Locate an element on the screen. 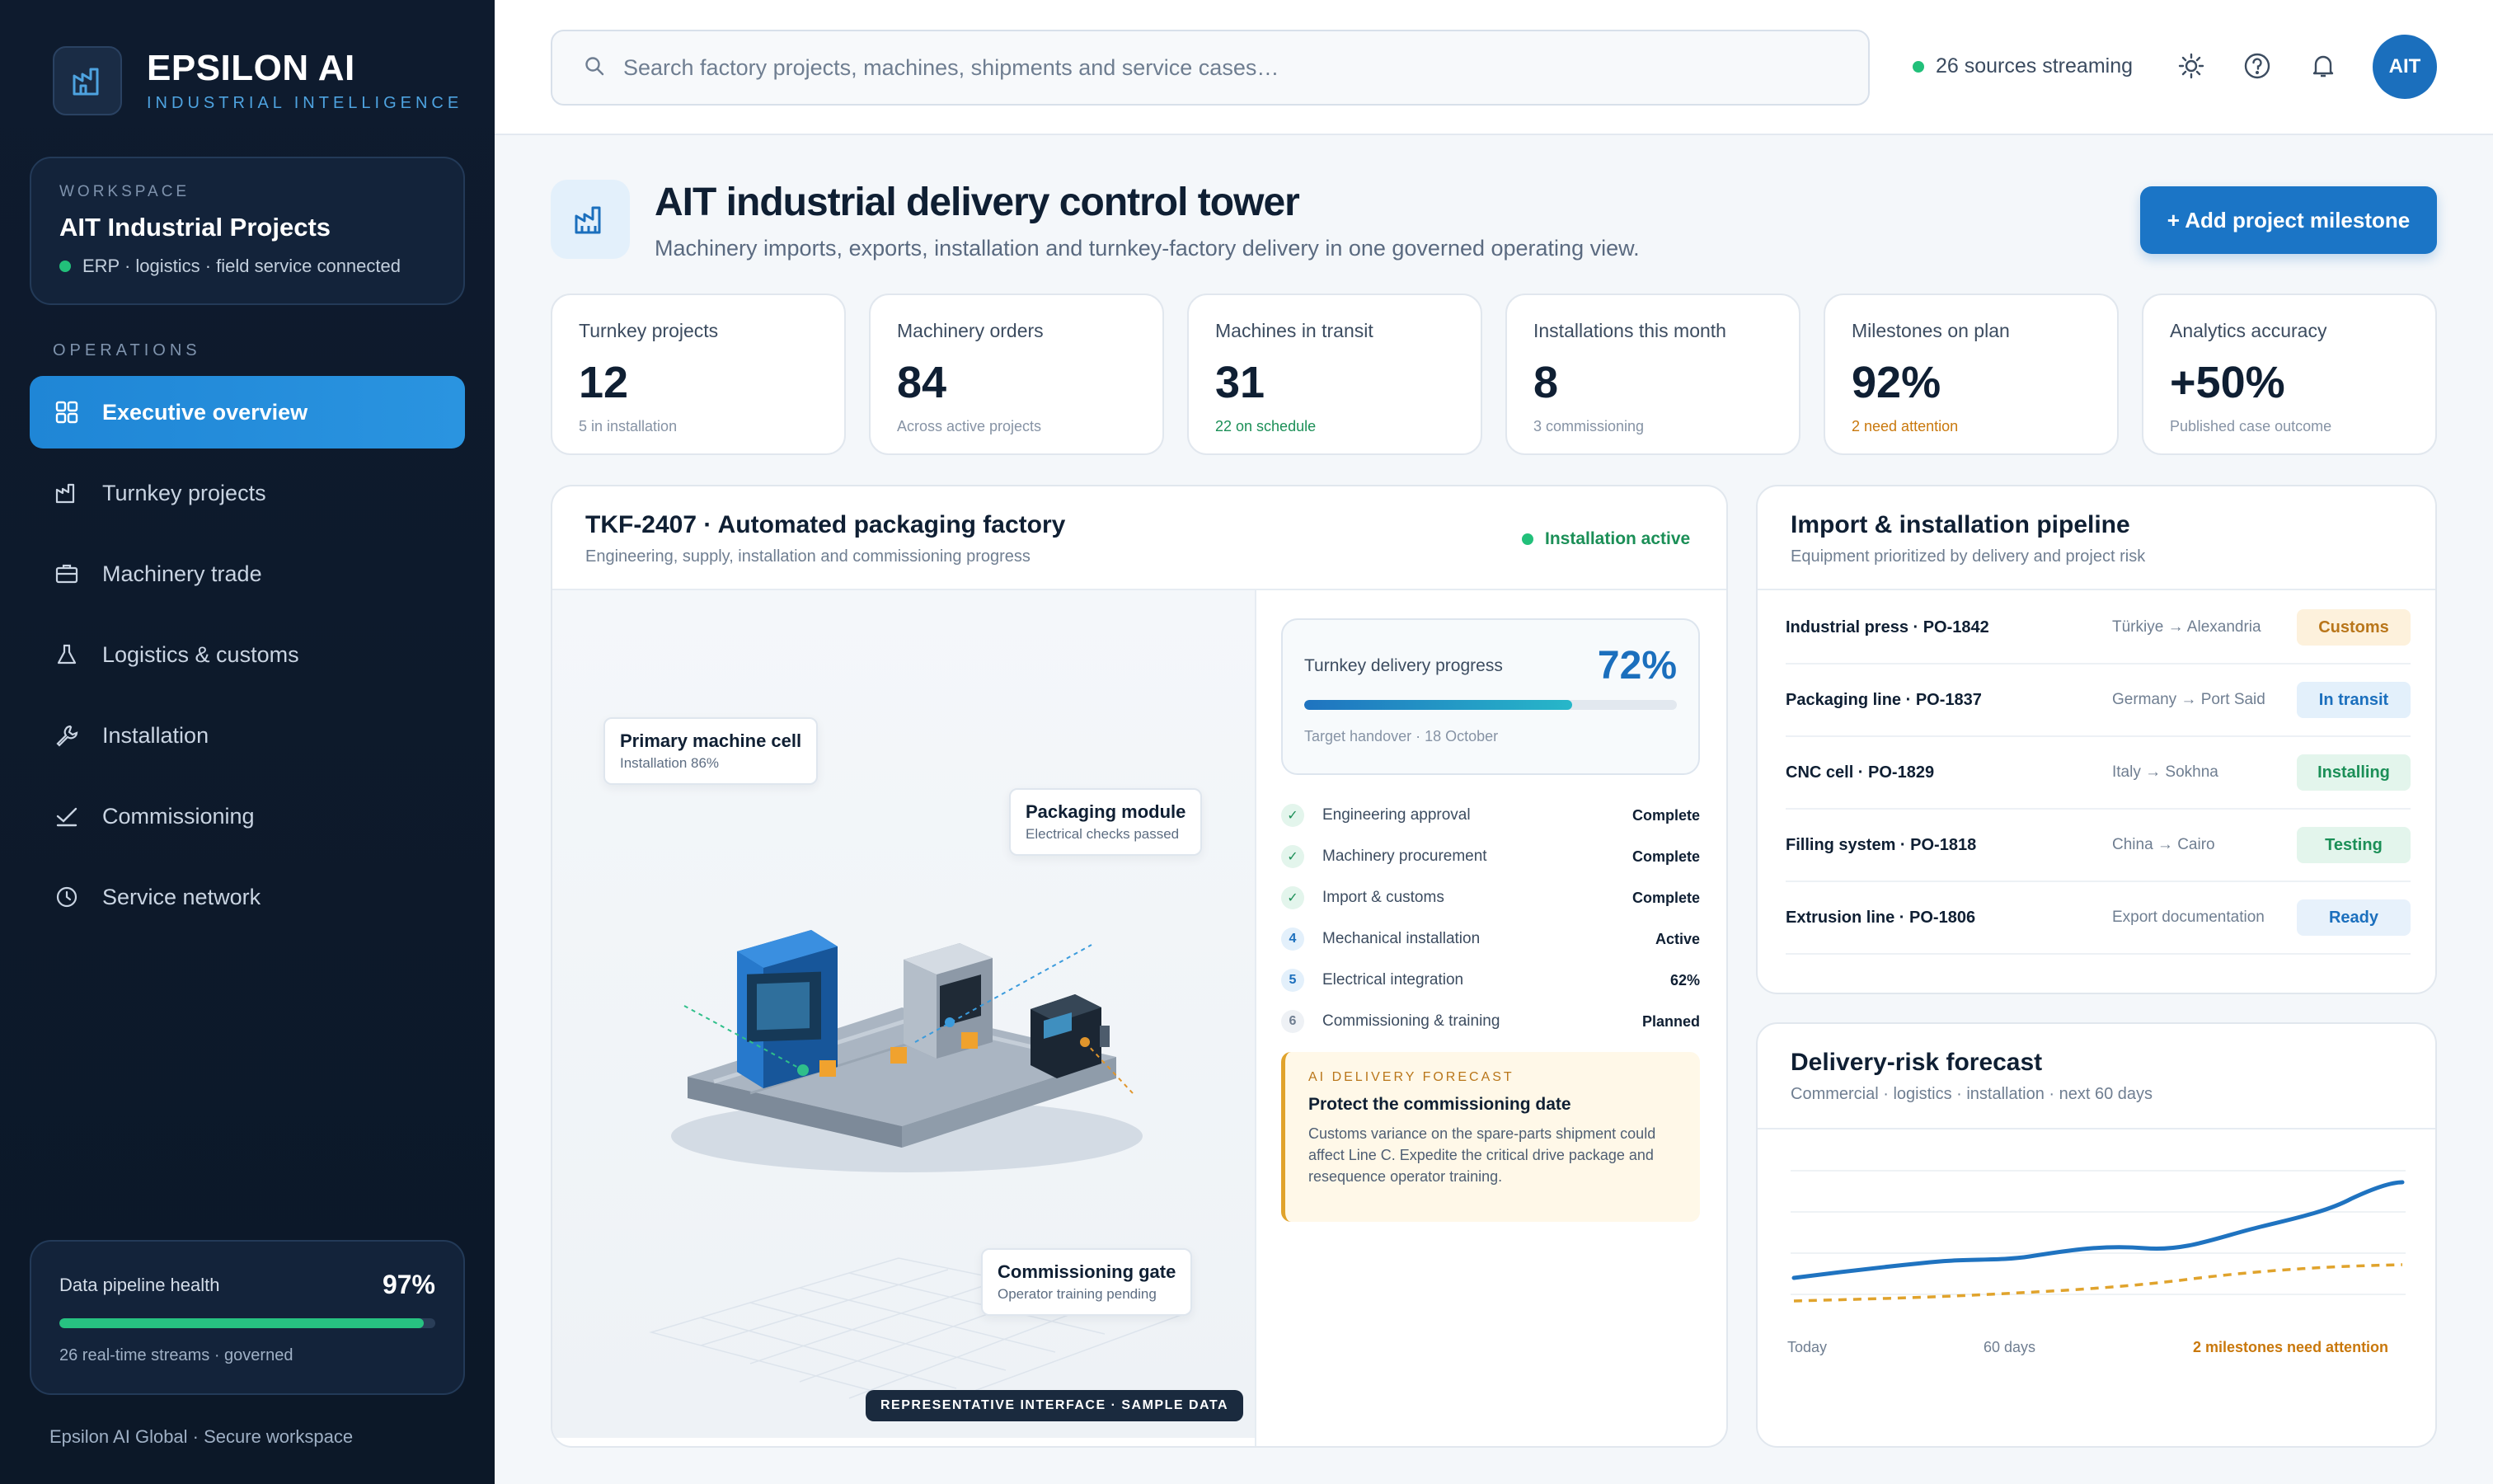 The image size is (2493, 1484). step-number: 6 is located at coordinates (1292, 1021).